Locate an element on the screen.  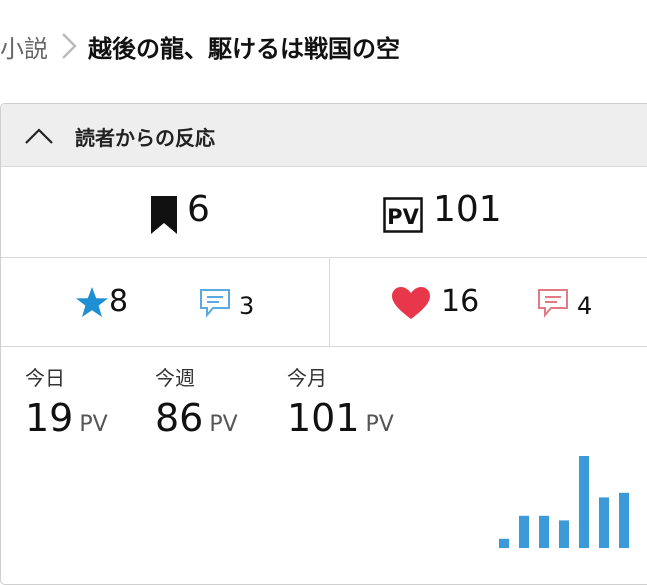
svg-text: PV is located at coordinates (403, 217).